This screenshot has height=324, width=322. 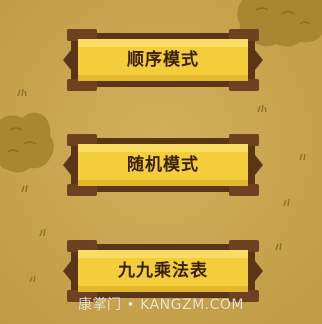 I want to click on sequential-mode-label: 顺序模式, so click(x=163, y=60).